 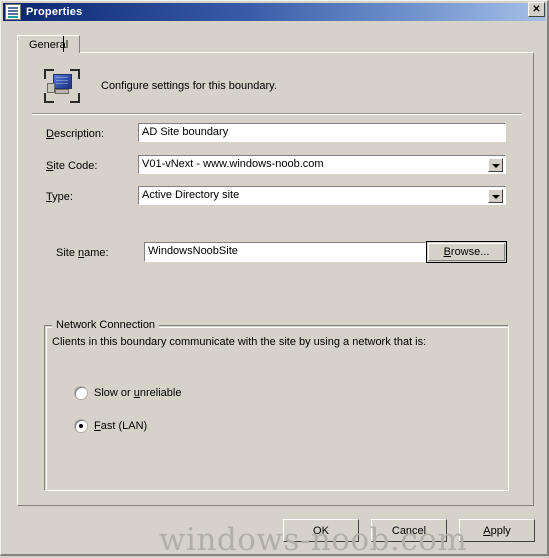 I want to click on radio-unselected-icon, so click(x=81, y=393).